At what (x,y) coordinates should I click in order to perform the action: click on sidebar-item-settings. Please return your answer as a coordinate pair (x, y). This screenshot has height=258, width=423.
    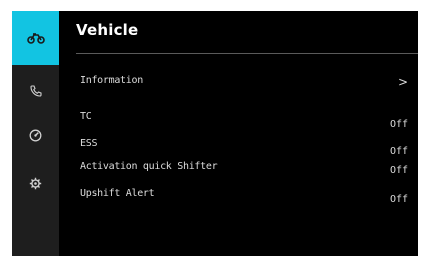
    Looking at the image, I should click on (35, 183).